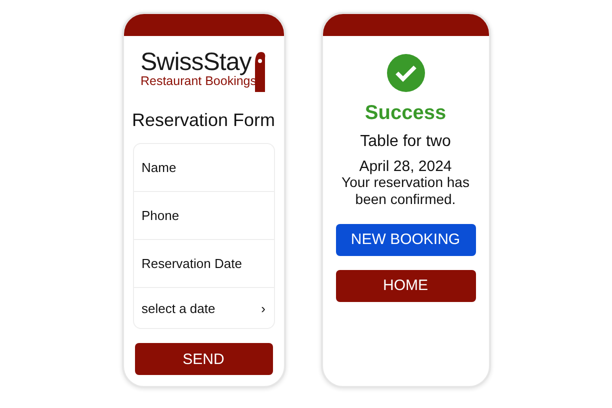  I want to click on date-text: April 28, 2024, so click(405, 166).